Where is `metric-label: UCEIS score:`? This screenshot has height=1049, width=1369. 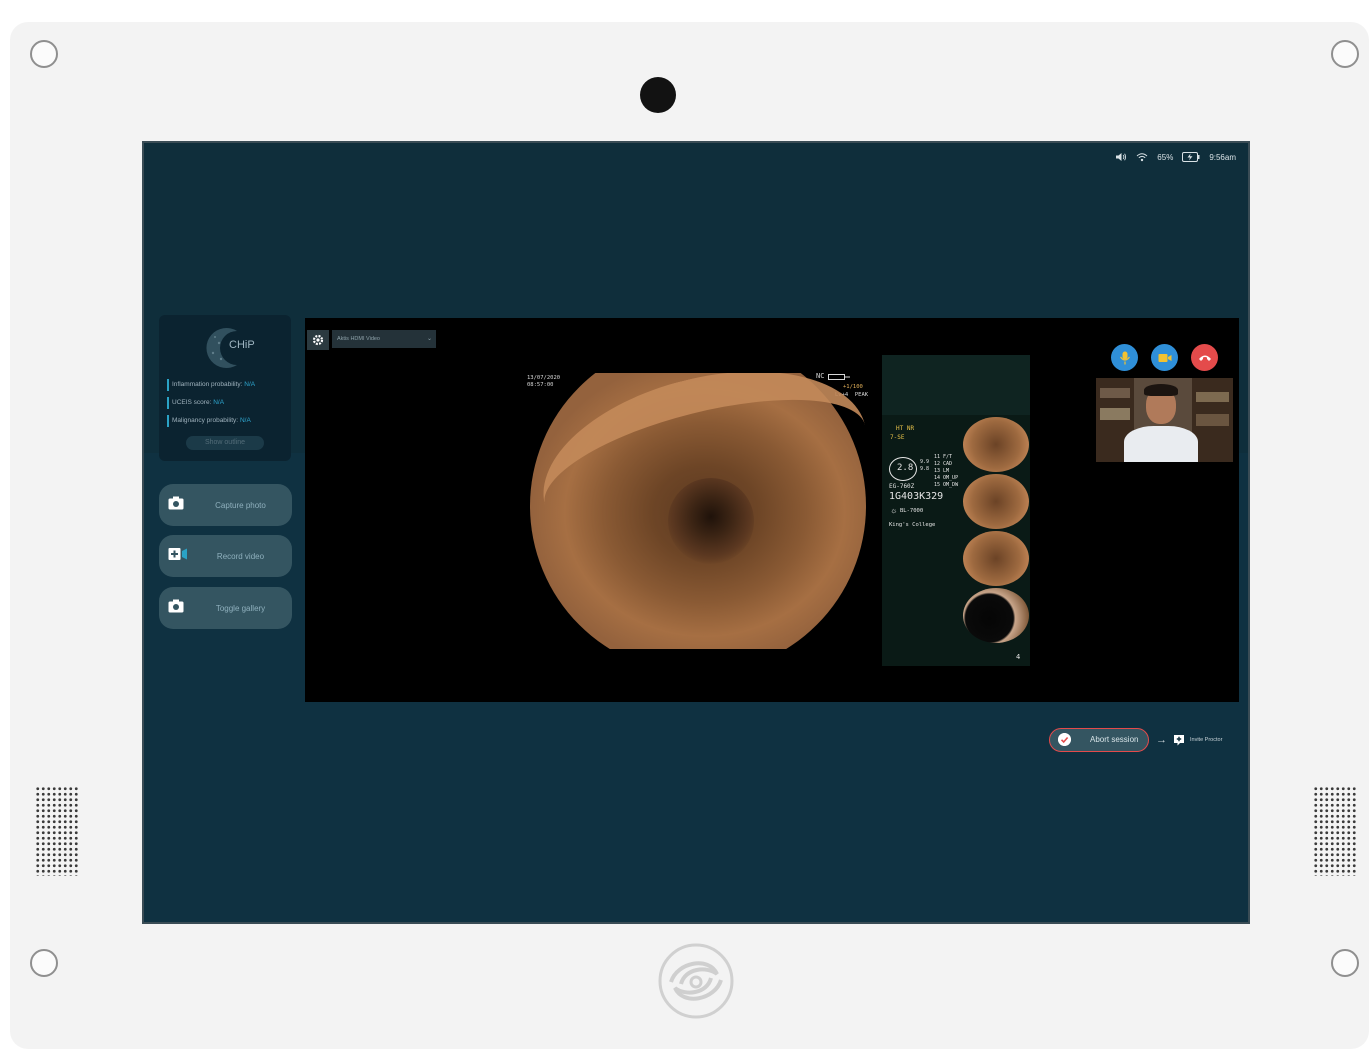 metric-label: UCEIS score: is located at coordinates (192, 402).